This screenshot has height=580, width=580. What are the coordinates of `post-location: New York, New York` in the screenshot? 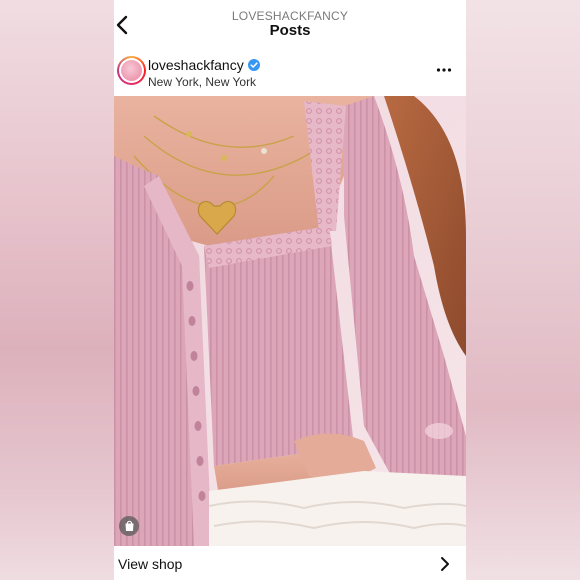 It's located at (202, 82).